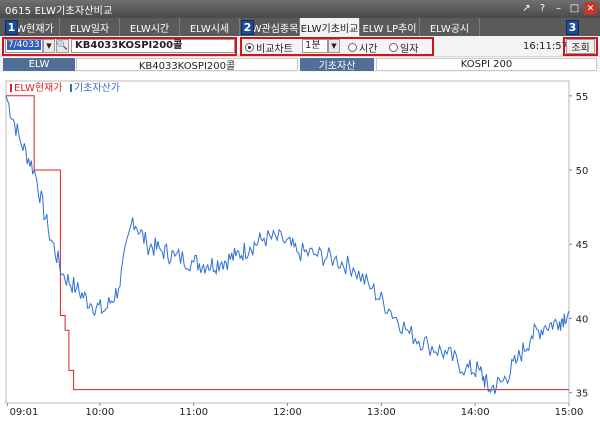 This screenshot has width=600, height=426. What do you see at coordinates (486, 64) in the screenshot?
I see `base-asset-value: KOSPI 200` at bounding box center [486, 64].